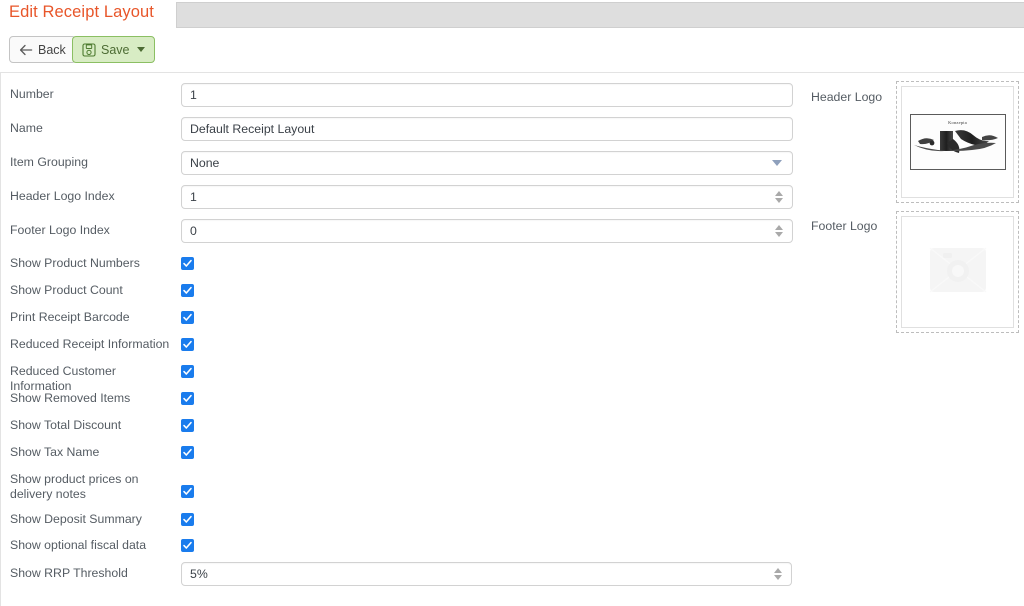  What do you see at coordinates (76, 519) in the screenshot?
I see `label-show-deposit-summary: Show Deposit Summary` at bounding box center [76, 519].